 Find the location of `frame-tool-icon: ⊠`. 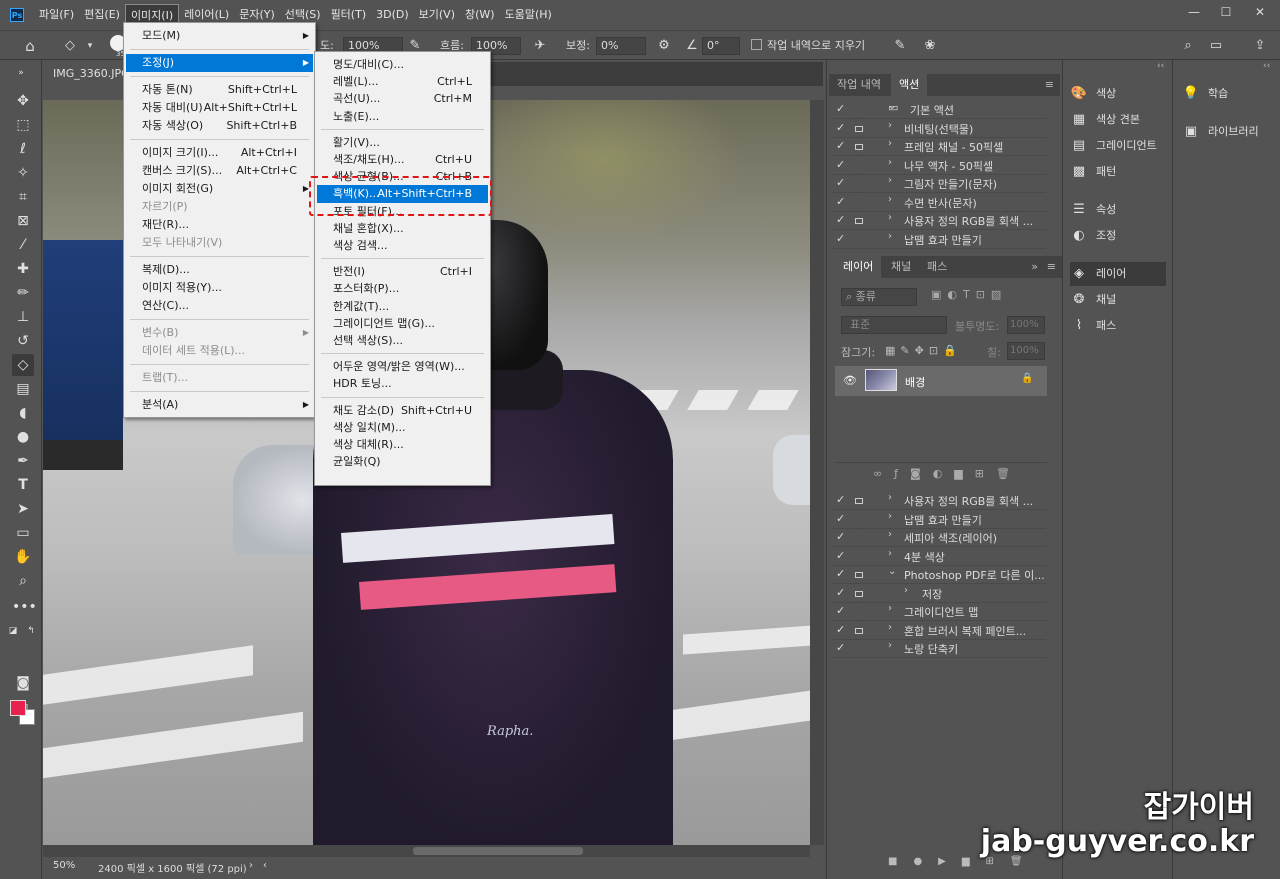

frame-tool-icon: ⊠ is located at coordinates (23, 221).